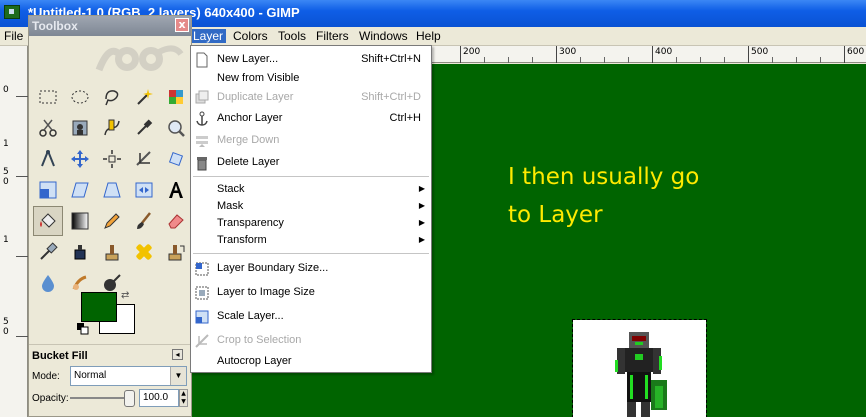 The width and height of the screenshot is (866, 417). I want to click on bucket-fill-icon, so click(48, 221).